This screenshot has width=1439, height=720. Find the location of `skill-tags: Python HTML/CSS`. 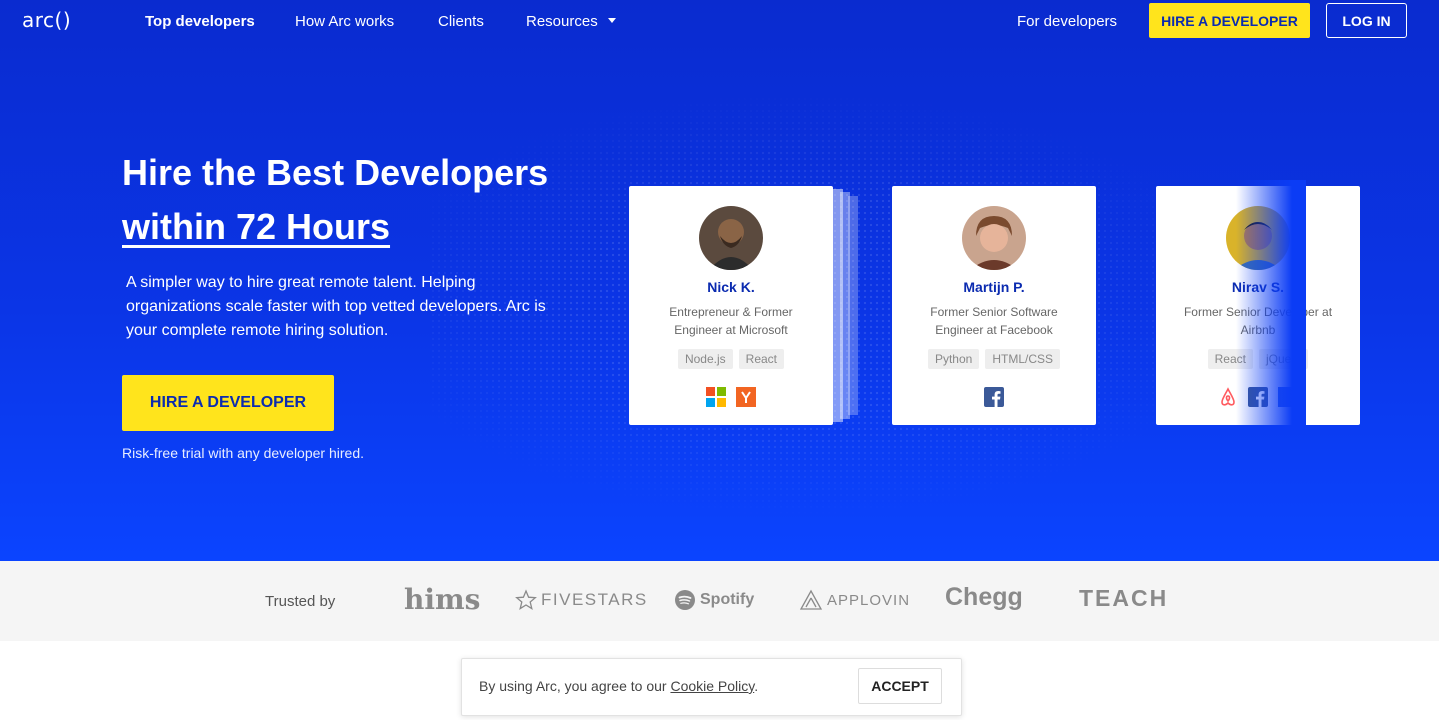

skill-tags: Python HTML/CSS is located at coordinates (994, 359).